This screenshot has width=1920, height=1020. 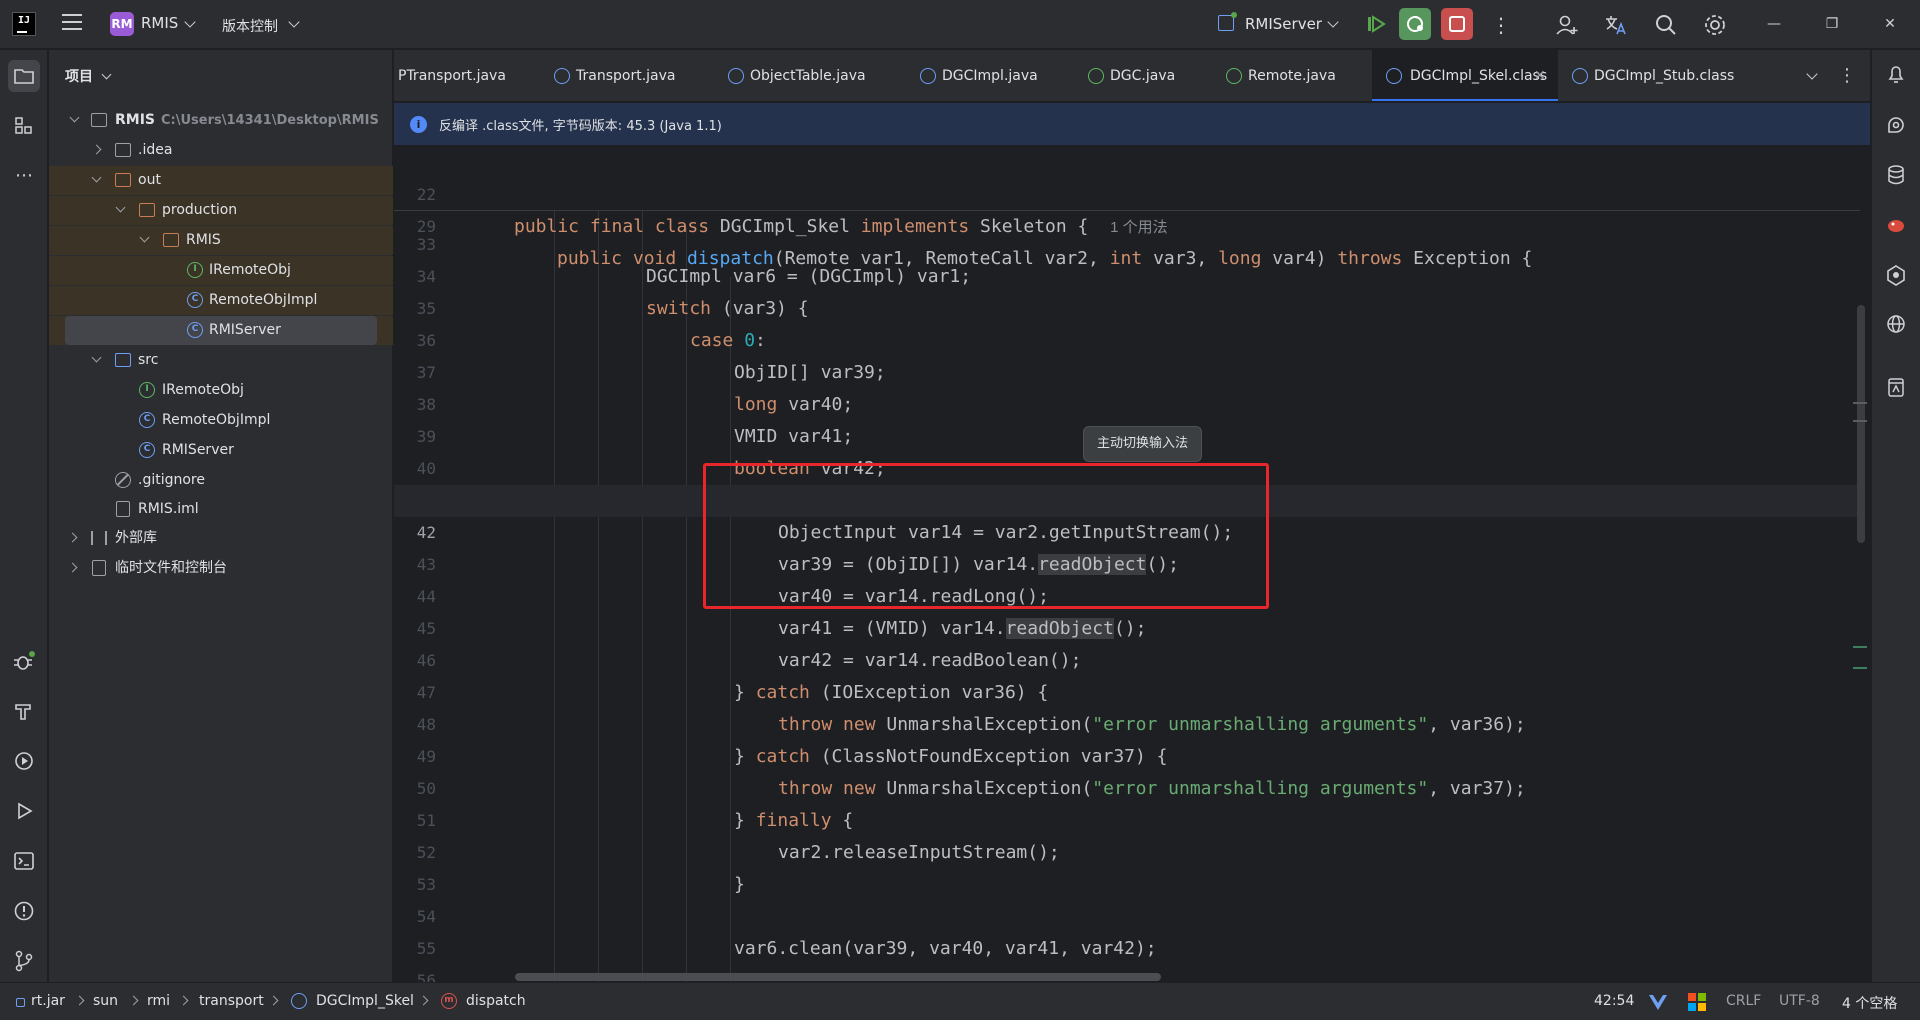 What do you see at coordinates (149, 180) in the screenshot?
I see `tree-label: out` at bounding box center [149, 180].